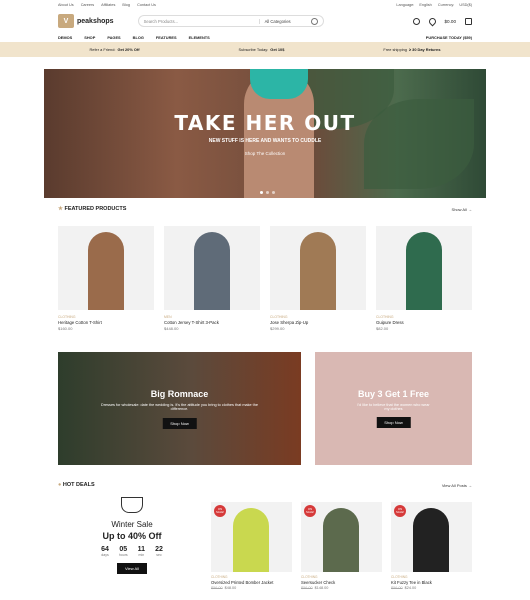  What do you see at coordinates (132, 568) in the screenshot?
I see `view-all-button: View All` at bounding box center [132, 568].